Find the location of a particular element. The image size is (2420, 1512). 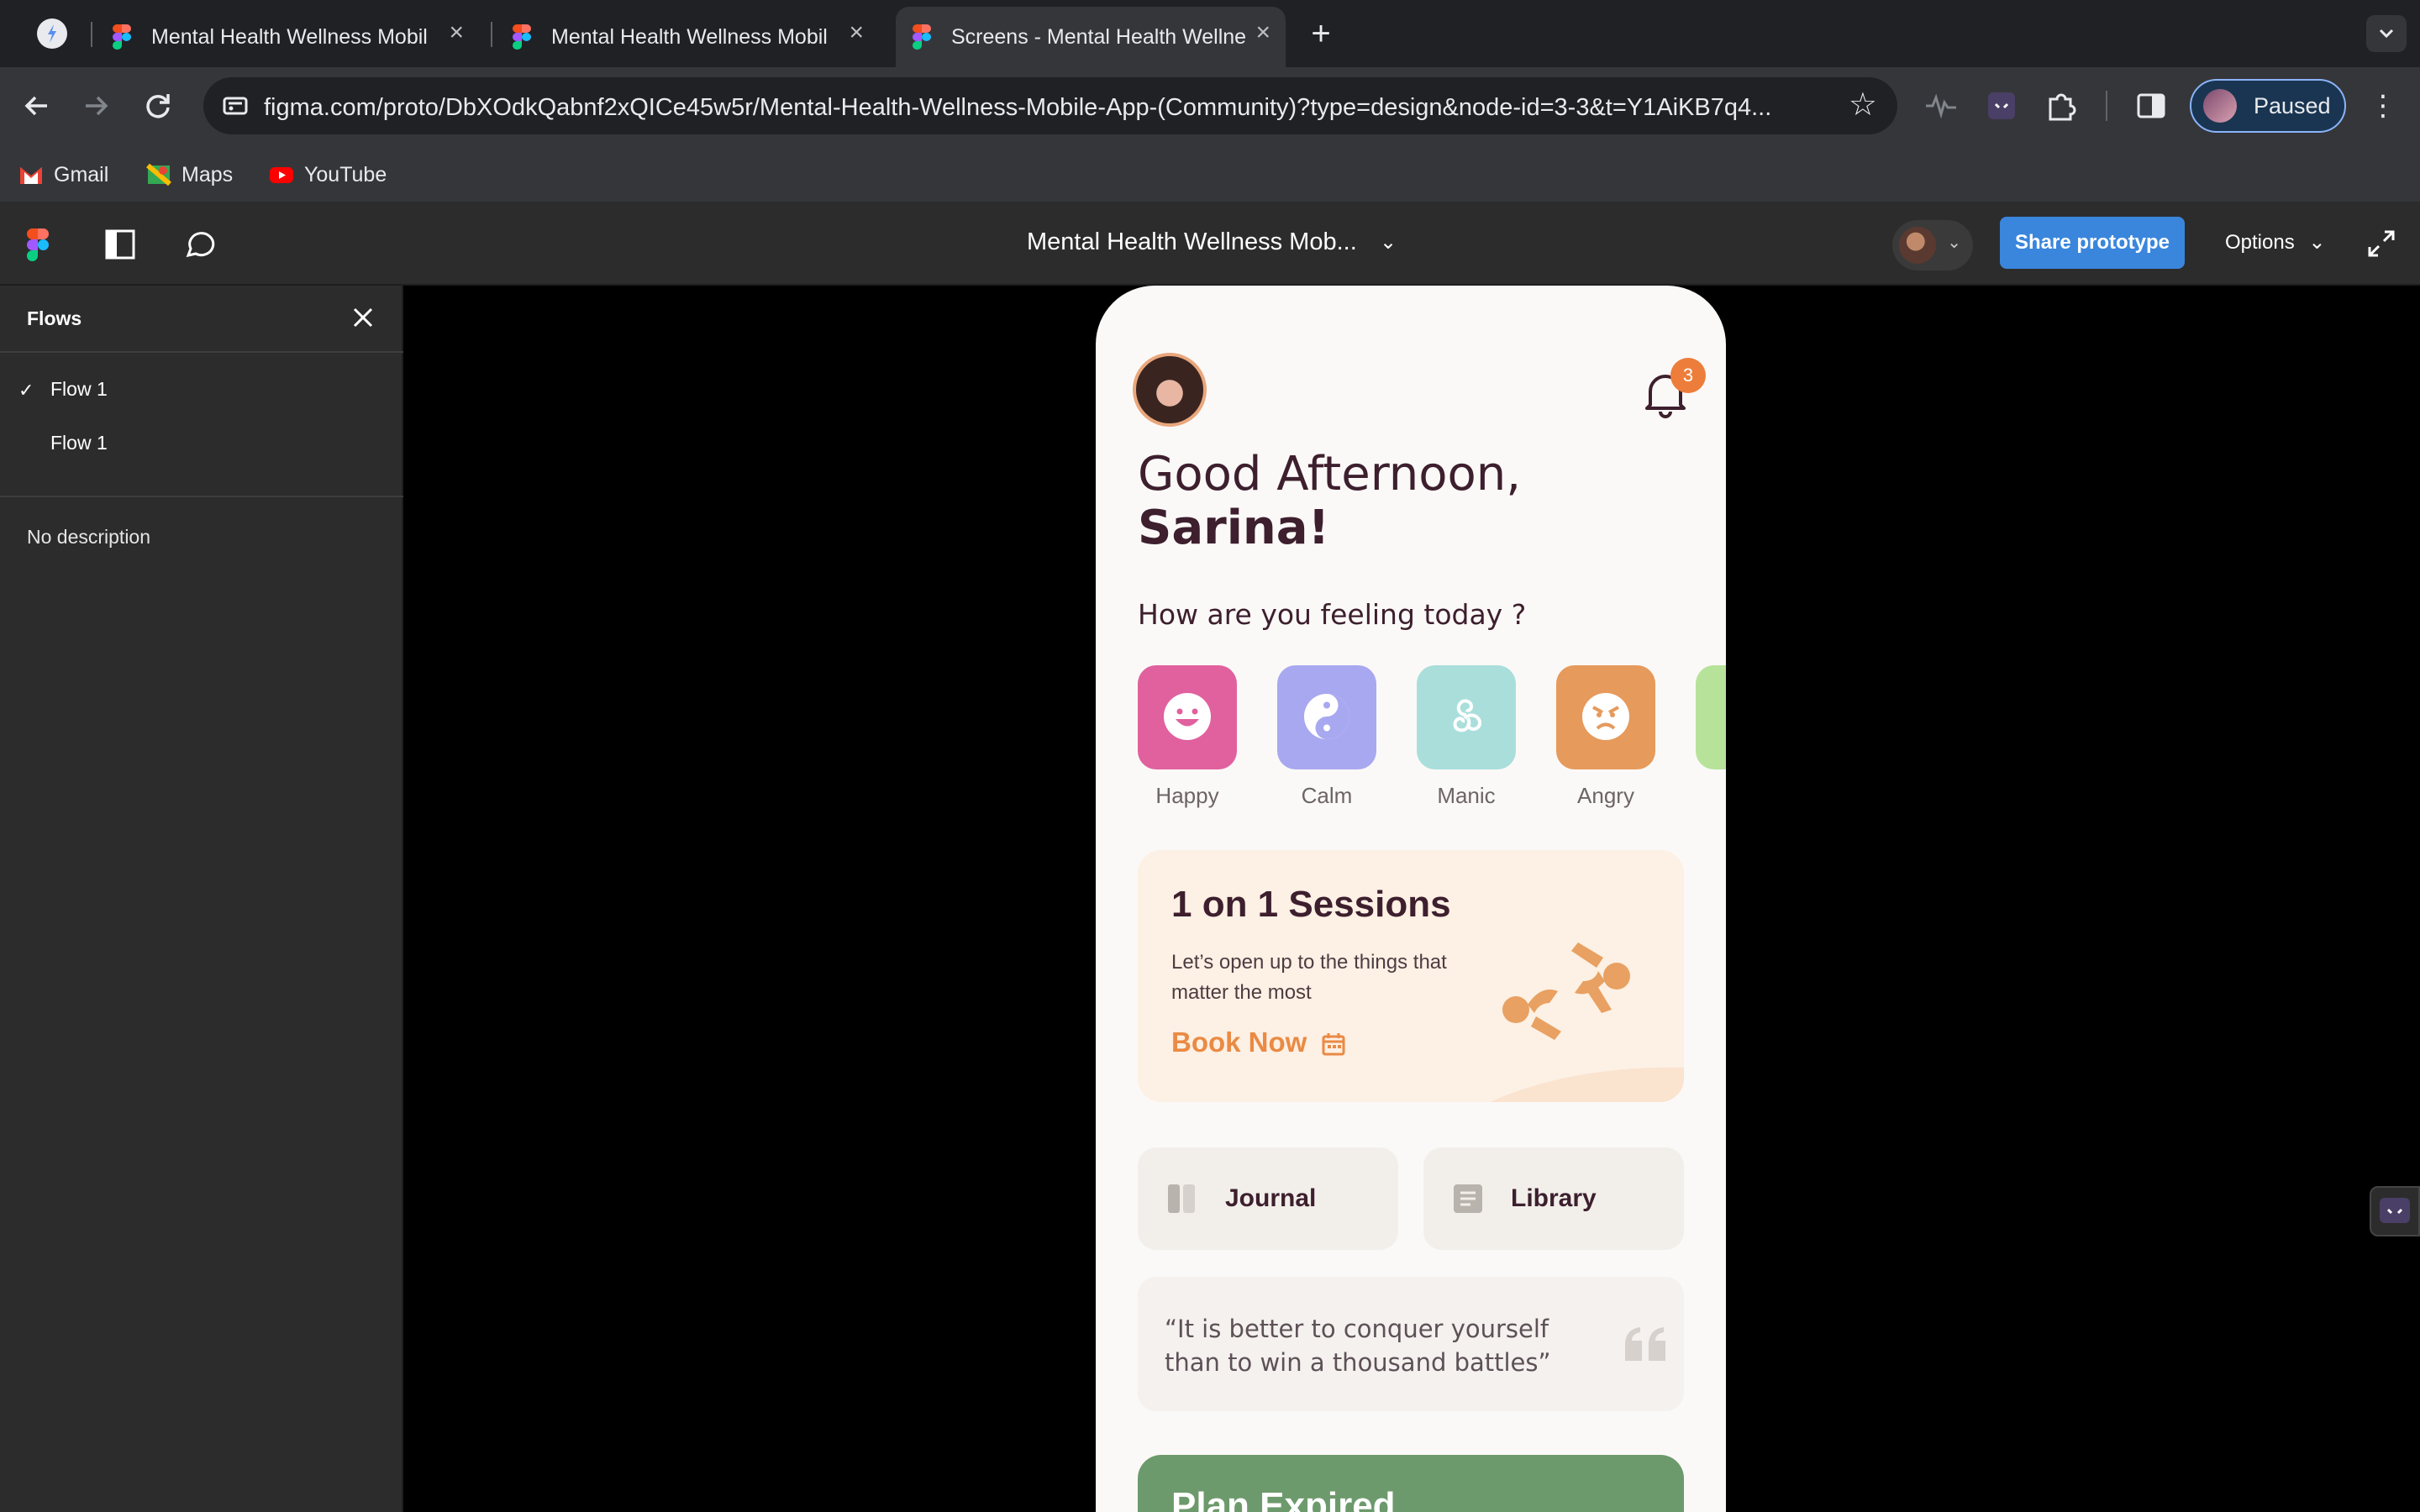

calendar-icon is located at coordinates (1333, 1044).